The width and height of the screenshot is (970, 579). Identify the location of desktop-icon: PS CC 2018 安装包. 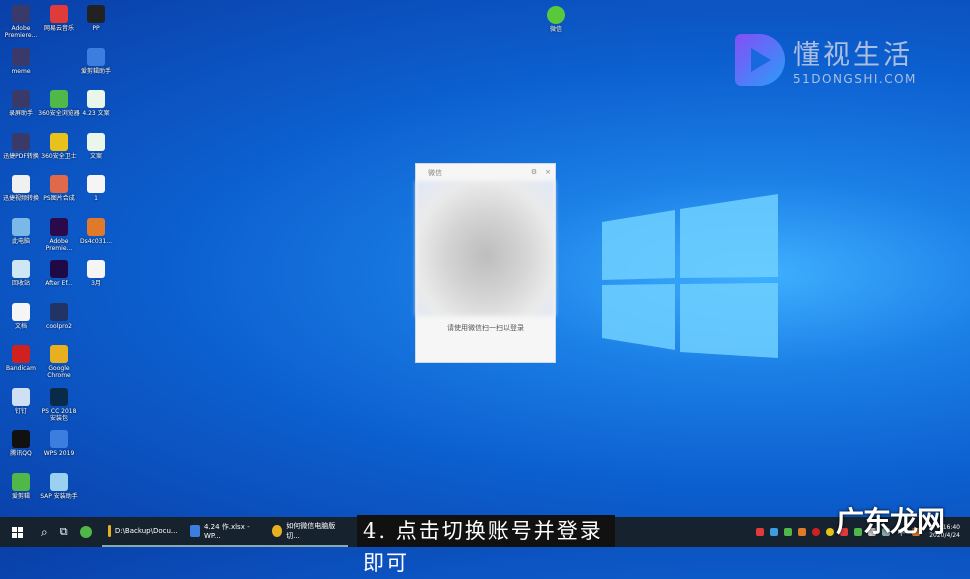
(59, 405).